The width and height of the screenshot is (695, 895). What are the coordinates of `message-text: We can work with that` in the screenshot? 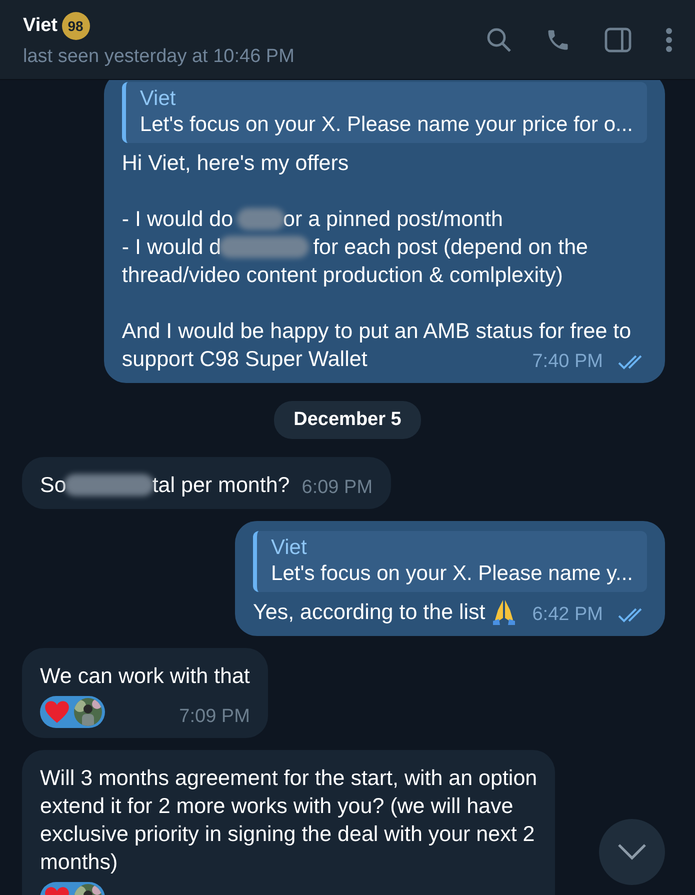 It's located at (145, 676).